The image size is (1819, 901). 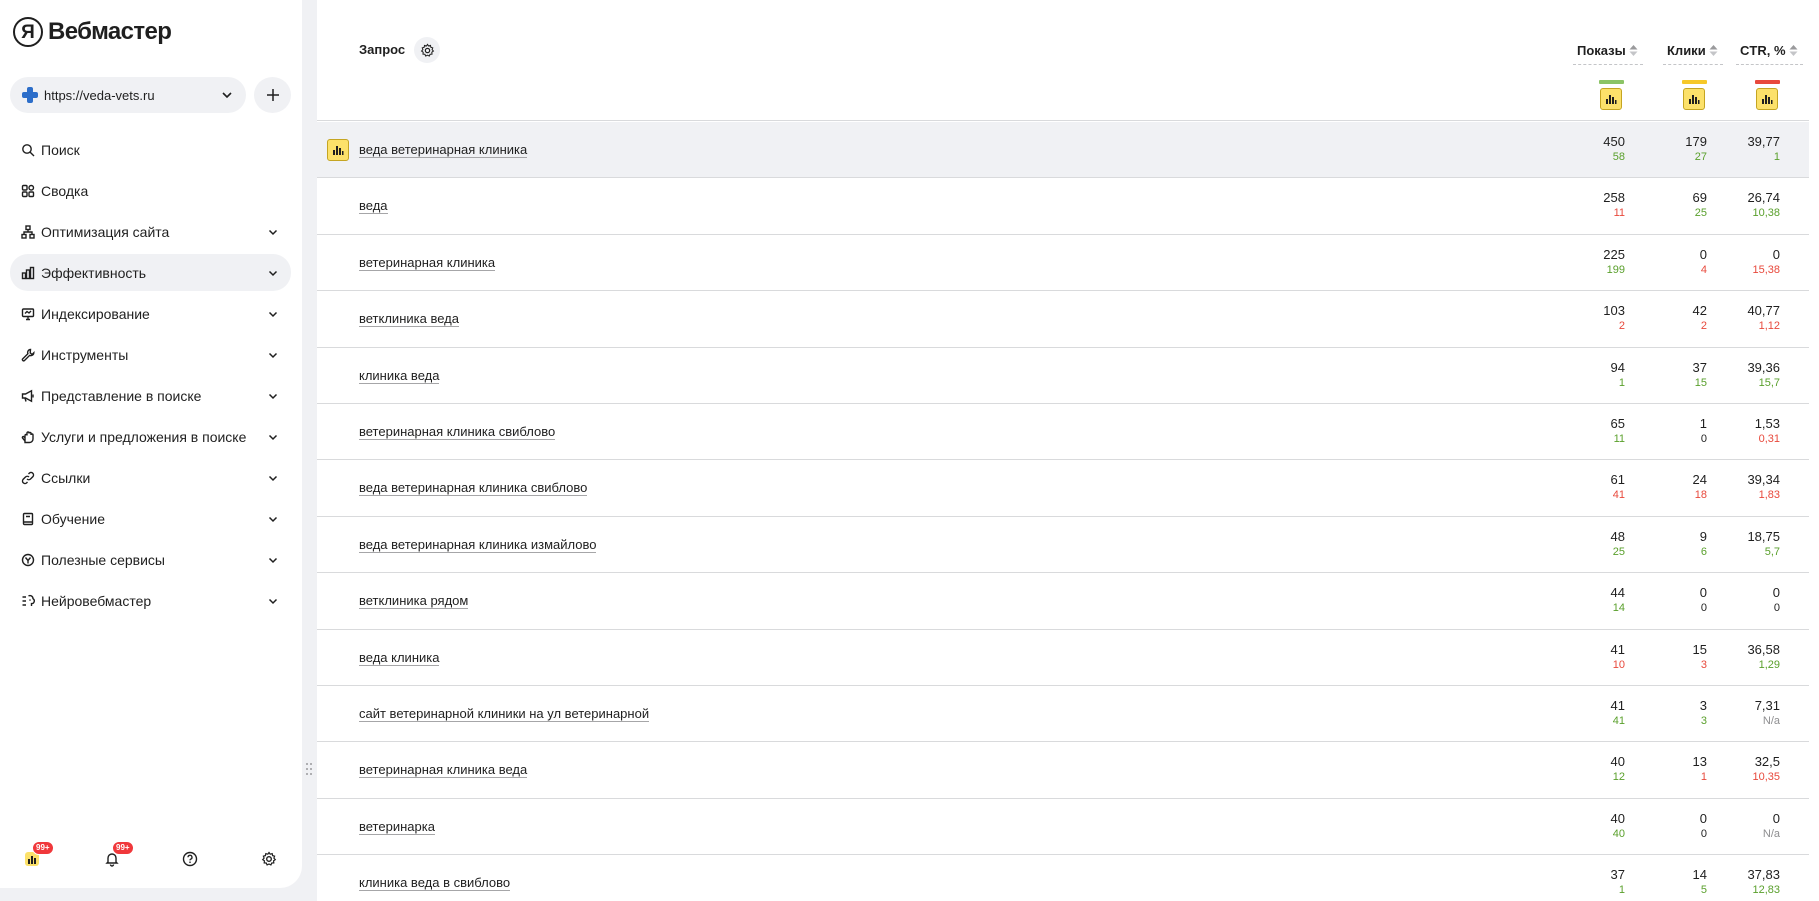 I want to click on table-row: клиника веда в свиблово 37 1 14 5 37,83 12,83, so click(x=1063, y=878).